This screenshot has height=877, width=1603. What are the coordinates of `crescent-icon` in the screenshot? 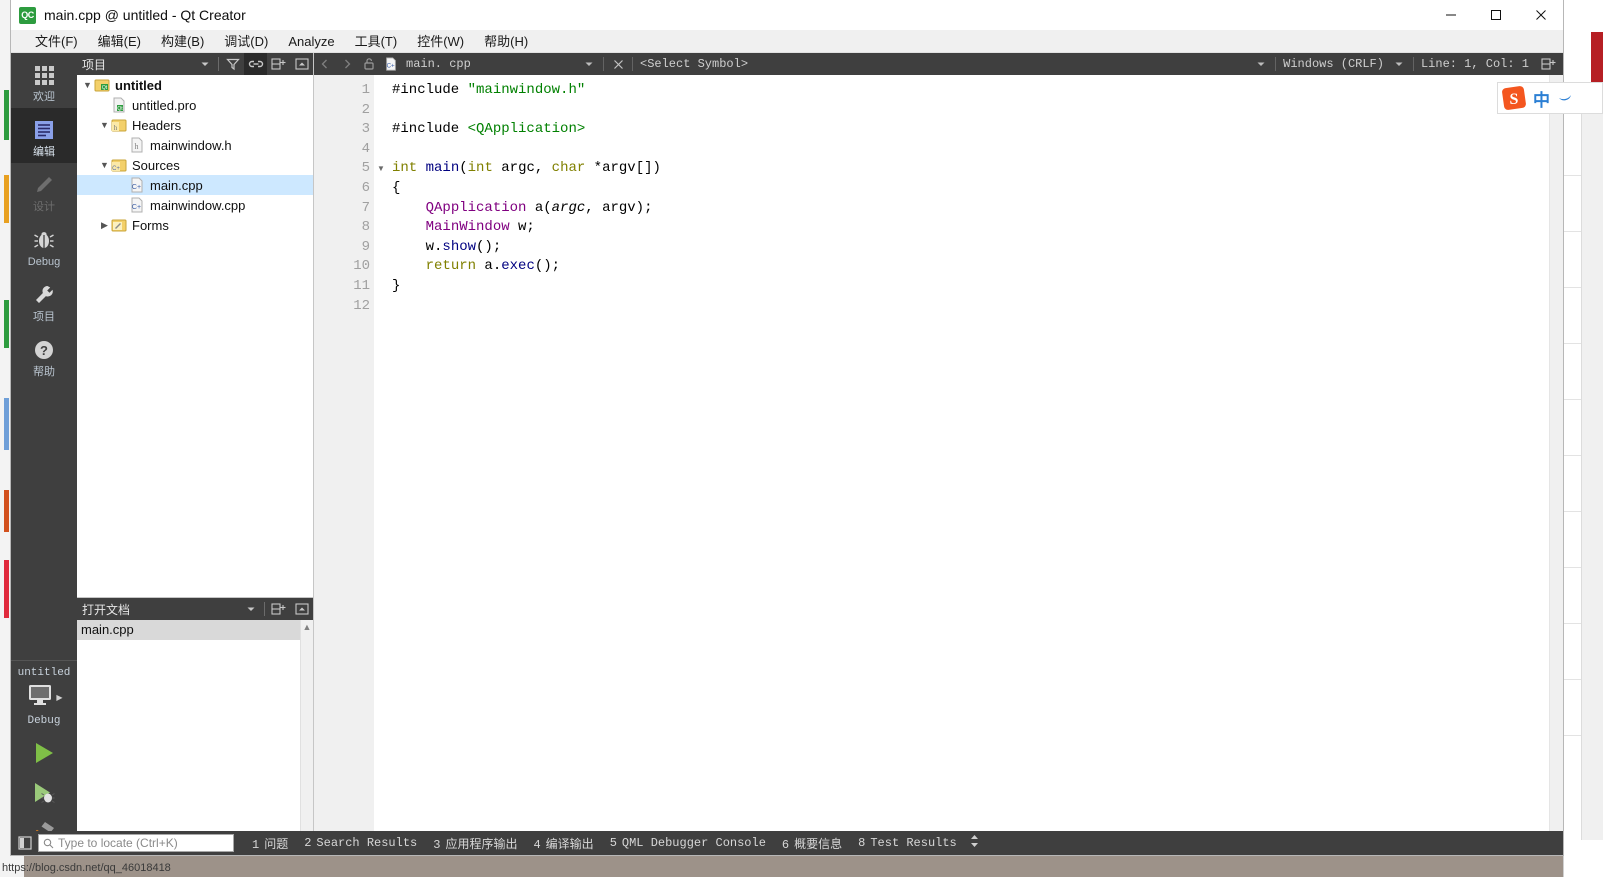 It's located at (1565, 98).